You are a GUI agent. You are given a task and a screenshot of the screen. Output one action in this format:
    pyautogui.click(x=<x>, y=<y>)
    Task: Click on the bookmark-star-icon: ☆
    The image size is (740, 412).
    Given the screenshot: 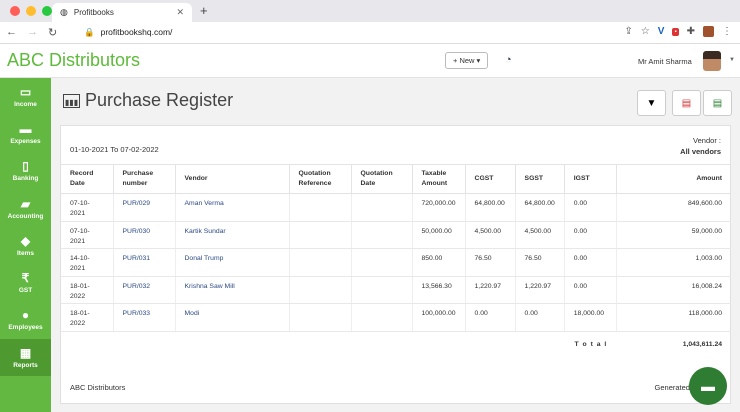 What is the action you would take?
    pyautogui.click(x=645, y=31)
    